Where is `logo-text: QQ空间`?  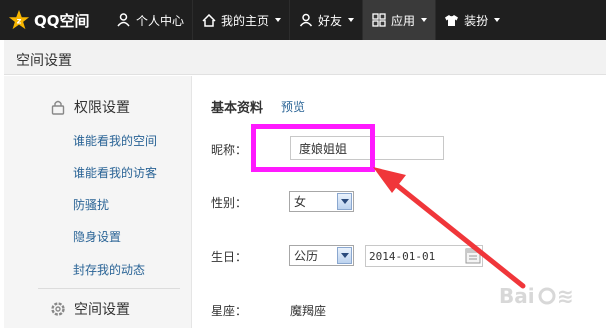
logo-text: QQ空间 is located at coordinates (62, 20).